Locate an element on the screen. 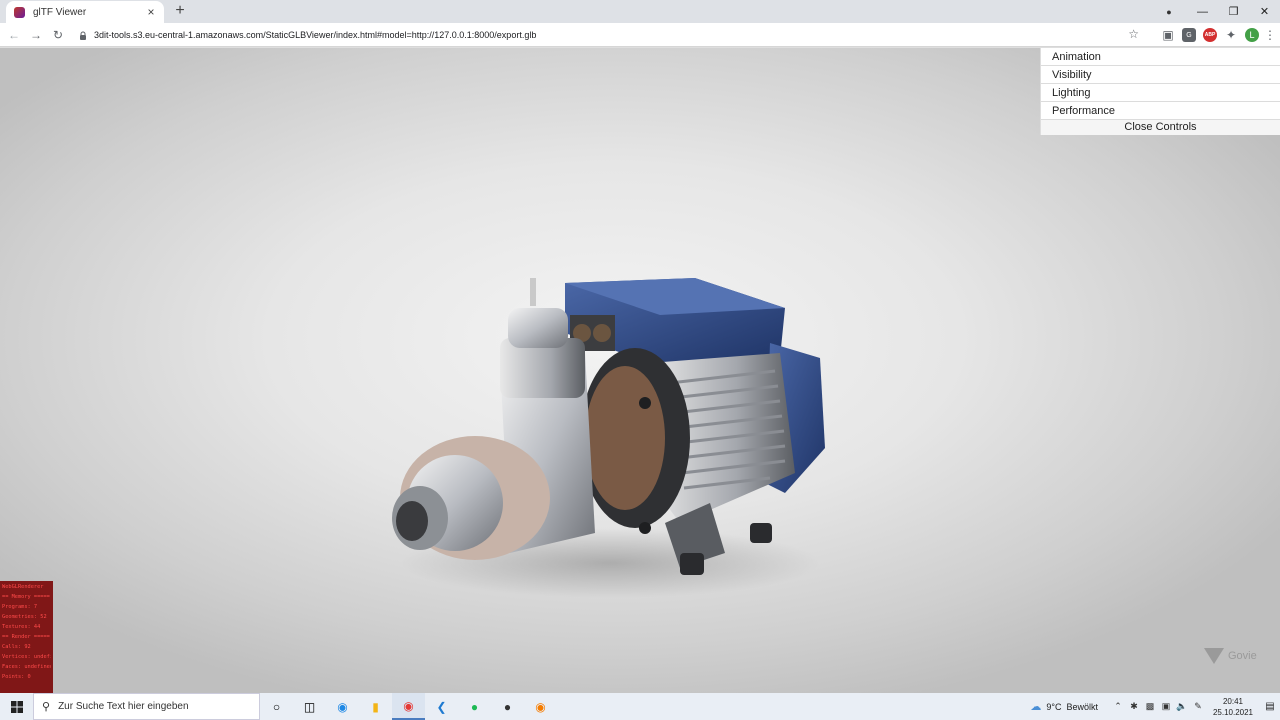  window-controls: ● — ❐ ✕ is located at coordinates (1218, 11).